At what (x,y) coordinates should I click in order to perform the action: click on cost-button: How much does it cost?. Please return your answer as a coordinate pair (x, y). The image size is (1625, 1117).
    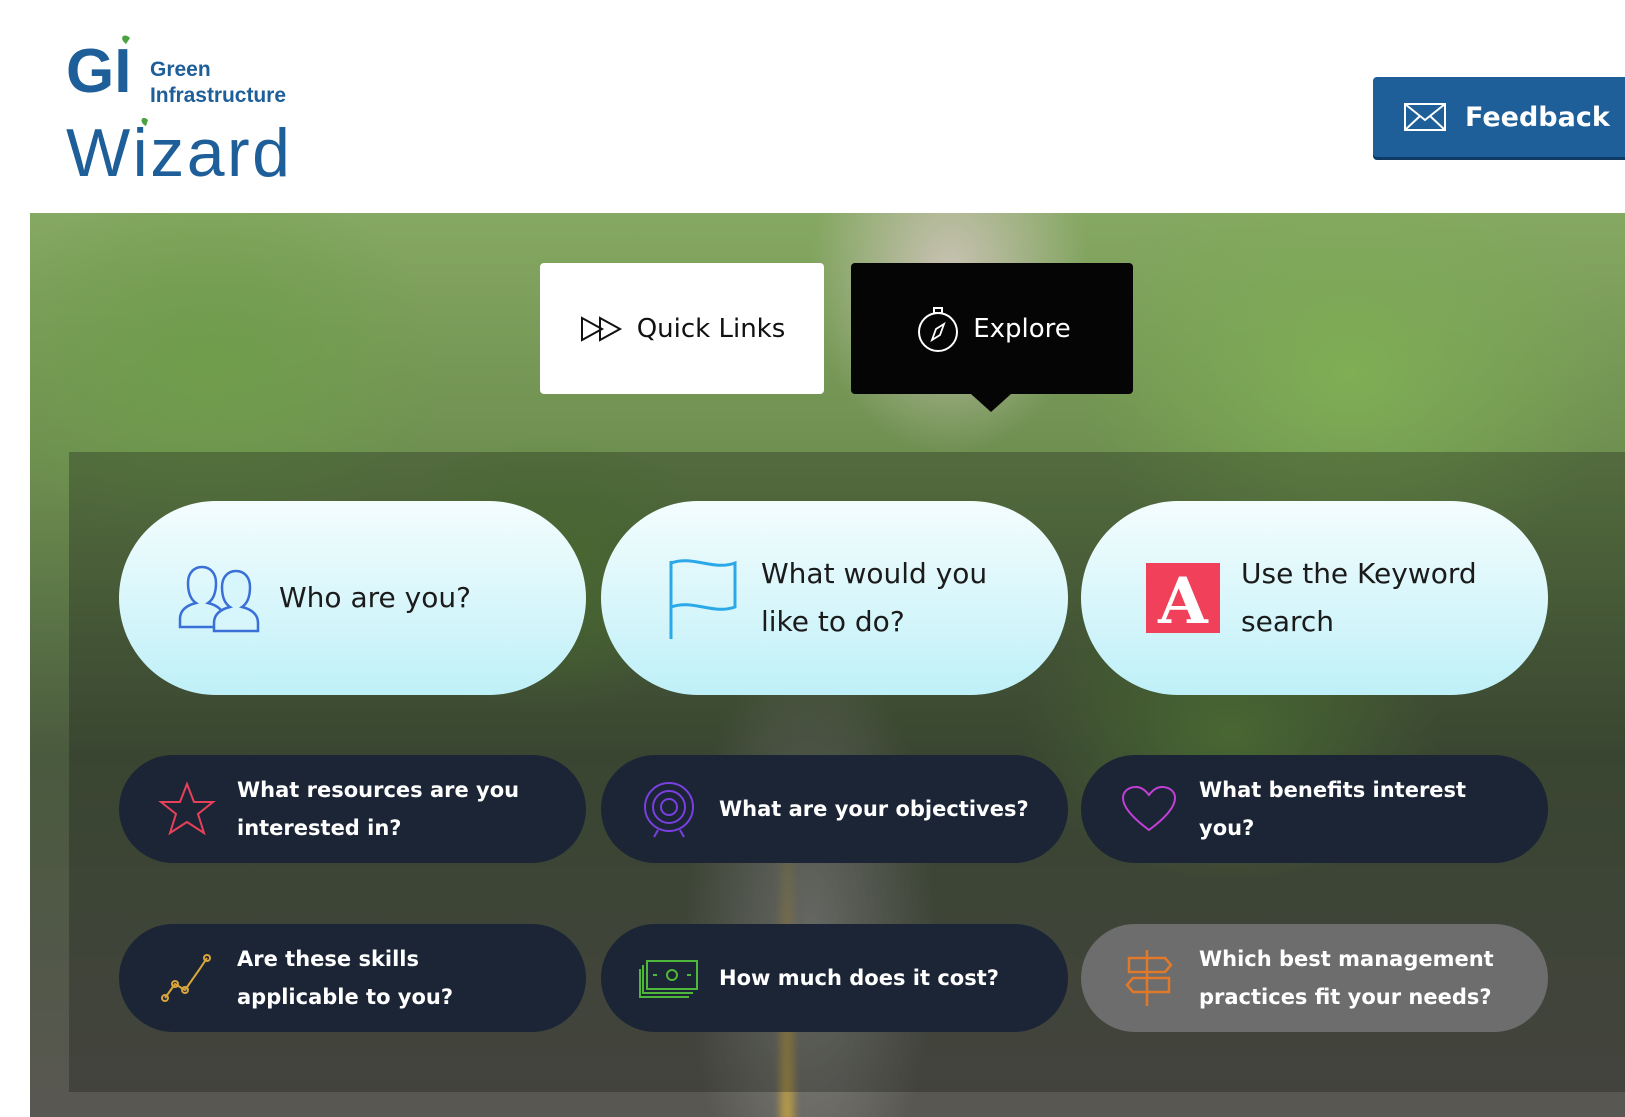
    Looking at the image, I should click on (834, 978).